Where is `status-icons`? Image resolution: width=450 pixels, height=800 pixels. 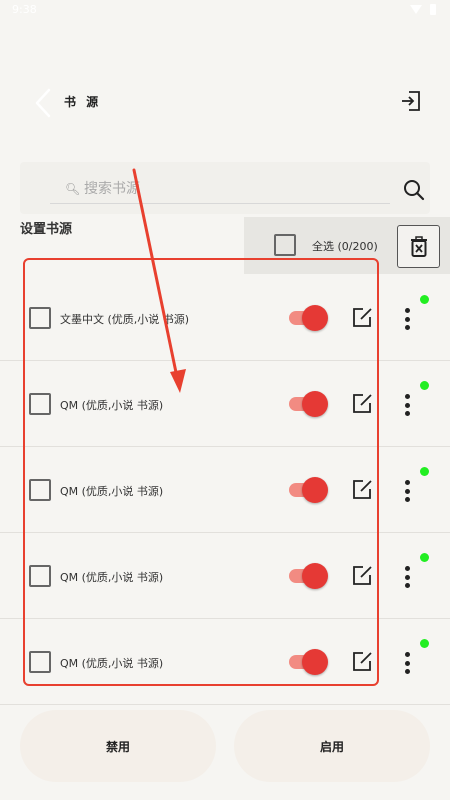 status-icons is located at coordinates (423, 10).